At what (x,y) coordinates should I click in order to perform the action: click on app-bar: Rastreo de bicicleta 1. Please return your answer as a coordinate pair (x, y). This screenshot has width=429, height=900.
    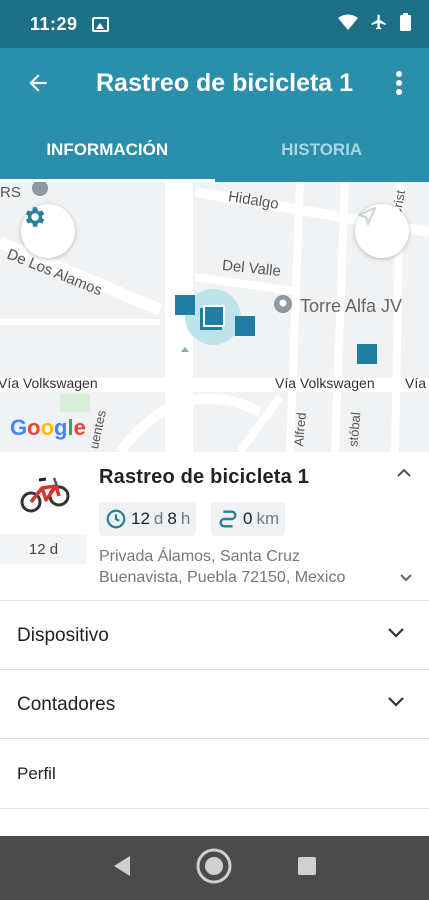
    Looking at the image, I should click on (214, 83).